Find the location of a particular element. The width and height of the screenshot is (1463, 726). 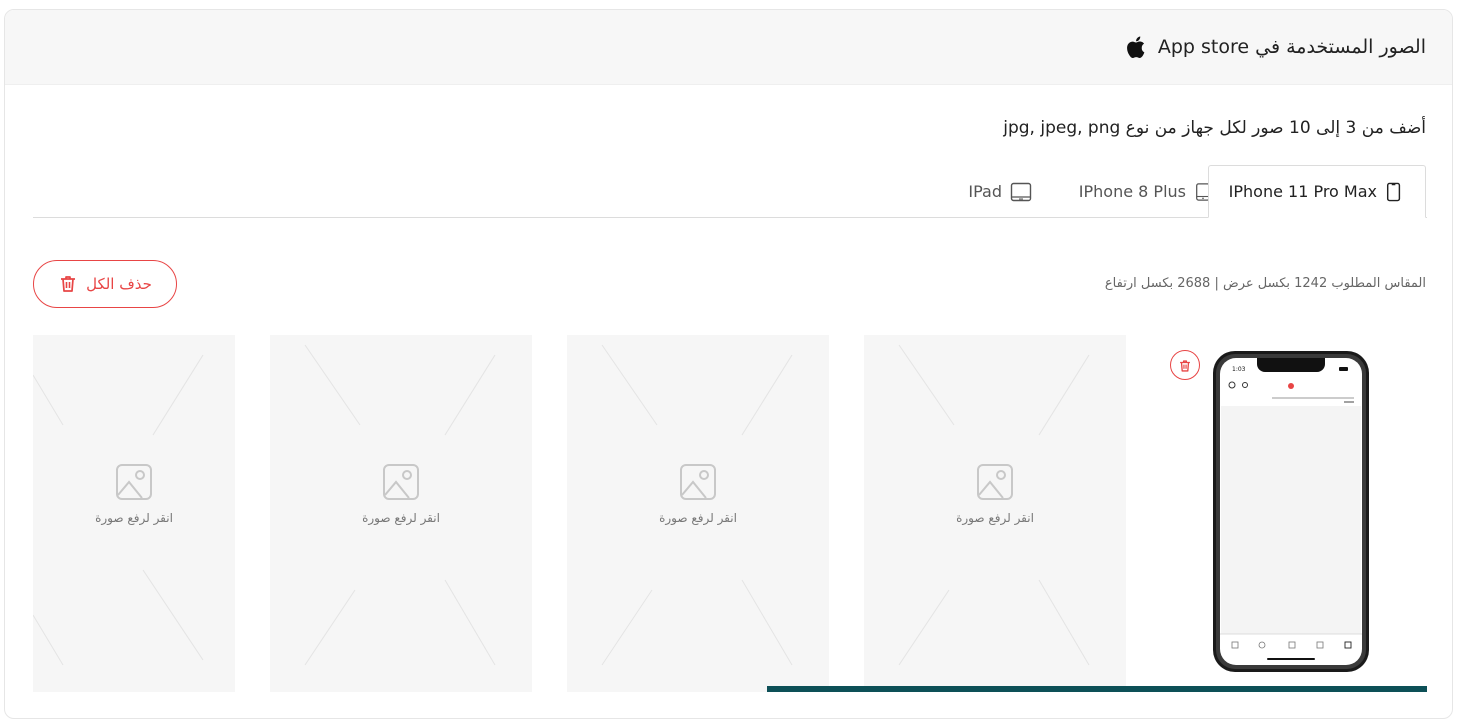

tab-ipad: IPad is located at coordinates (1000, 191).